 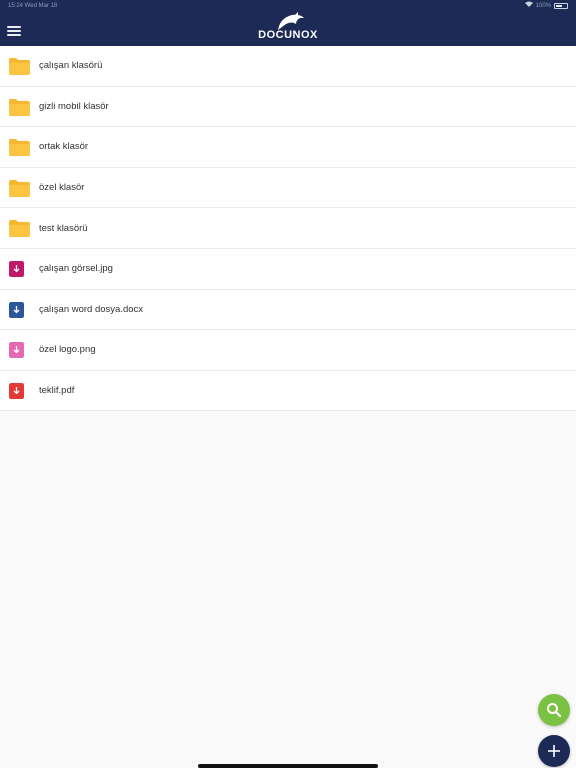 What do you see at coordinates (74, 106) in the screenshot?
I see `item-name: gizli mobil klasör` at bounding box center [74, 106].